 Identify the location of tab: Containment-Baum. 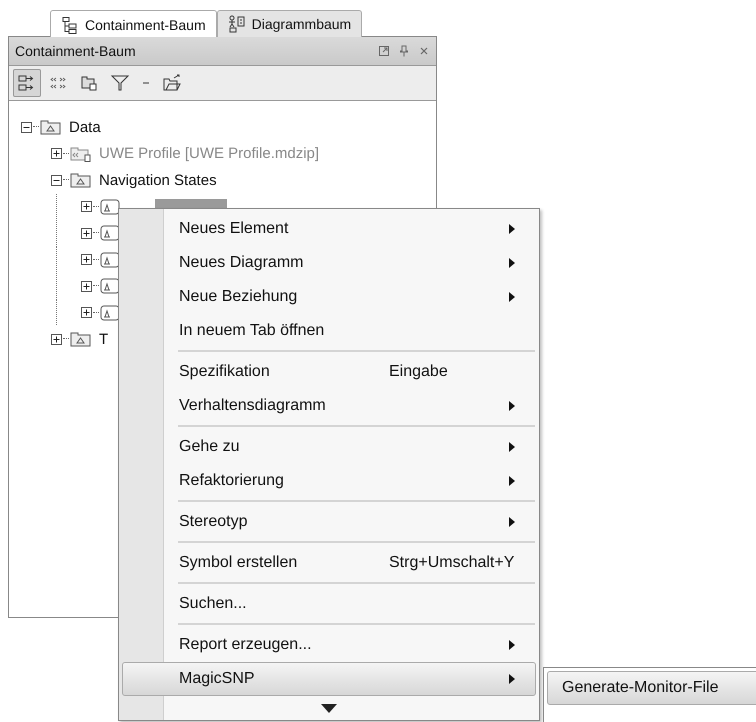
(133, 24).